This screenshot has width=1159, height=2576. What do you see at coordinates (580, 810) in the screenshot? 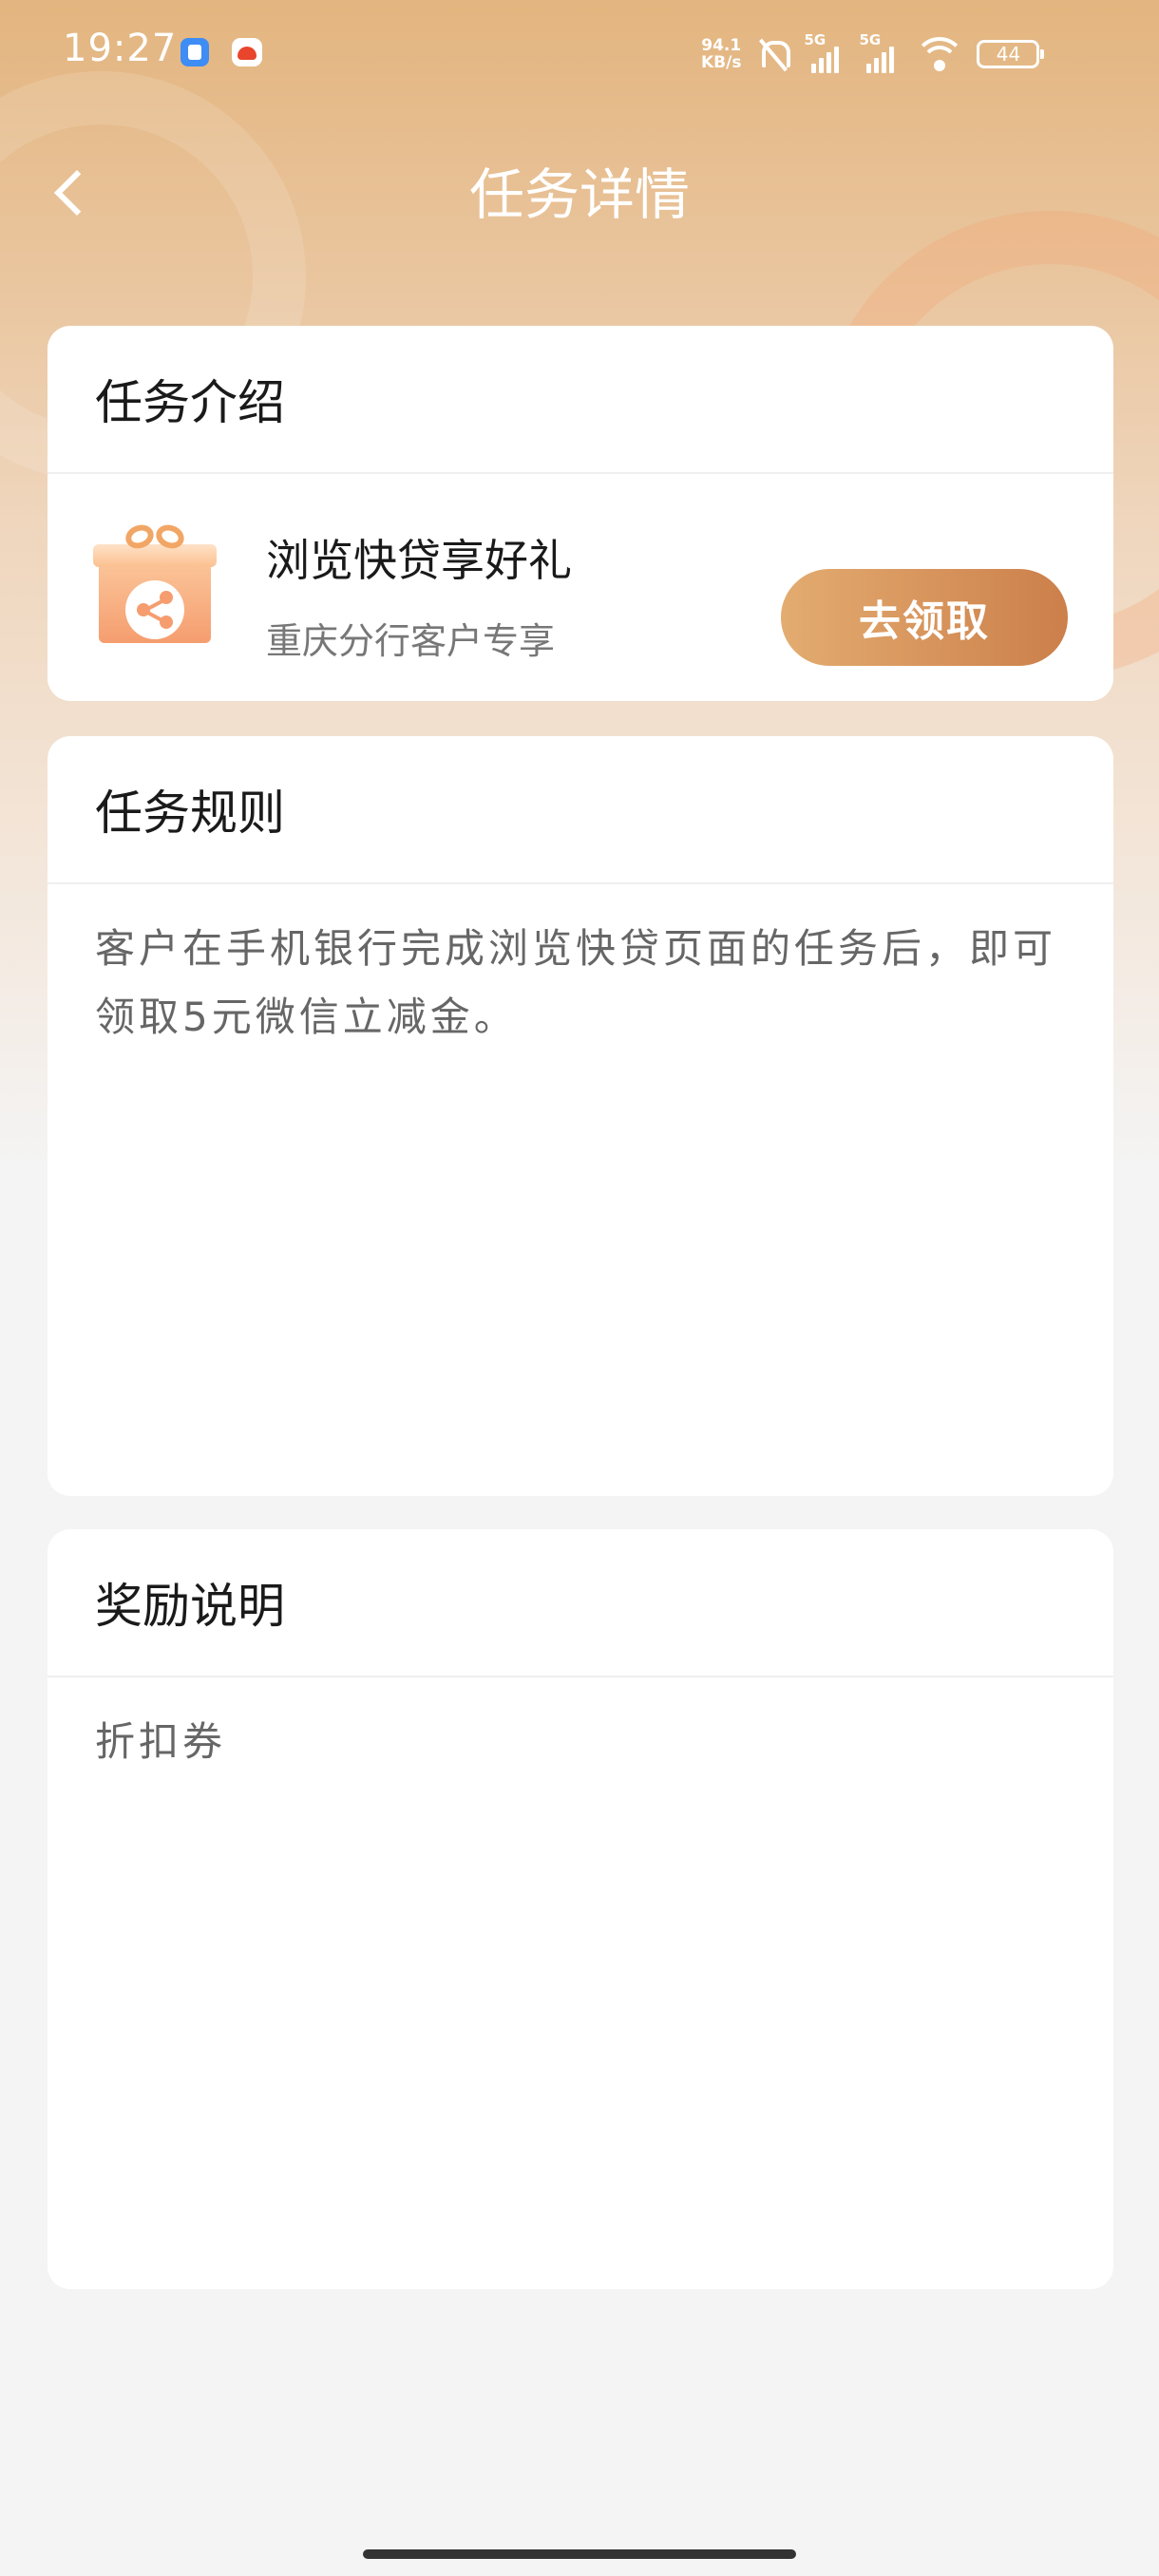
I see `task-rules-header: 任务规则` at bounding box center [580, 810].